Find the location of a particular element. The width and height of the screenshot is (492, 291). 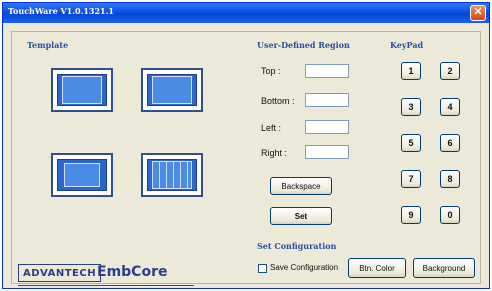

template-grid-region is located at coordinates (172, 175).